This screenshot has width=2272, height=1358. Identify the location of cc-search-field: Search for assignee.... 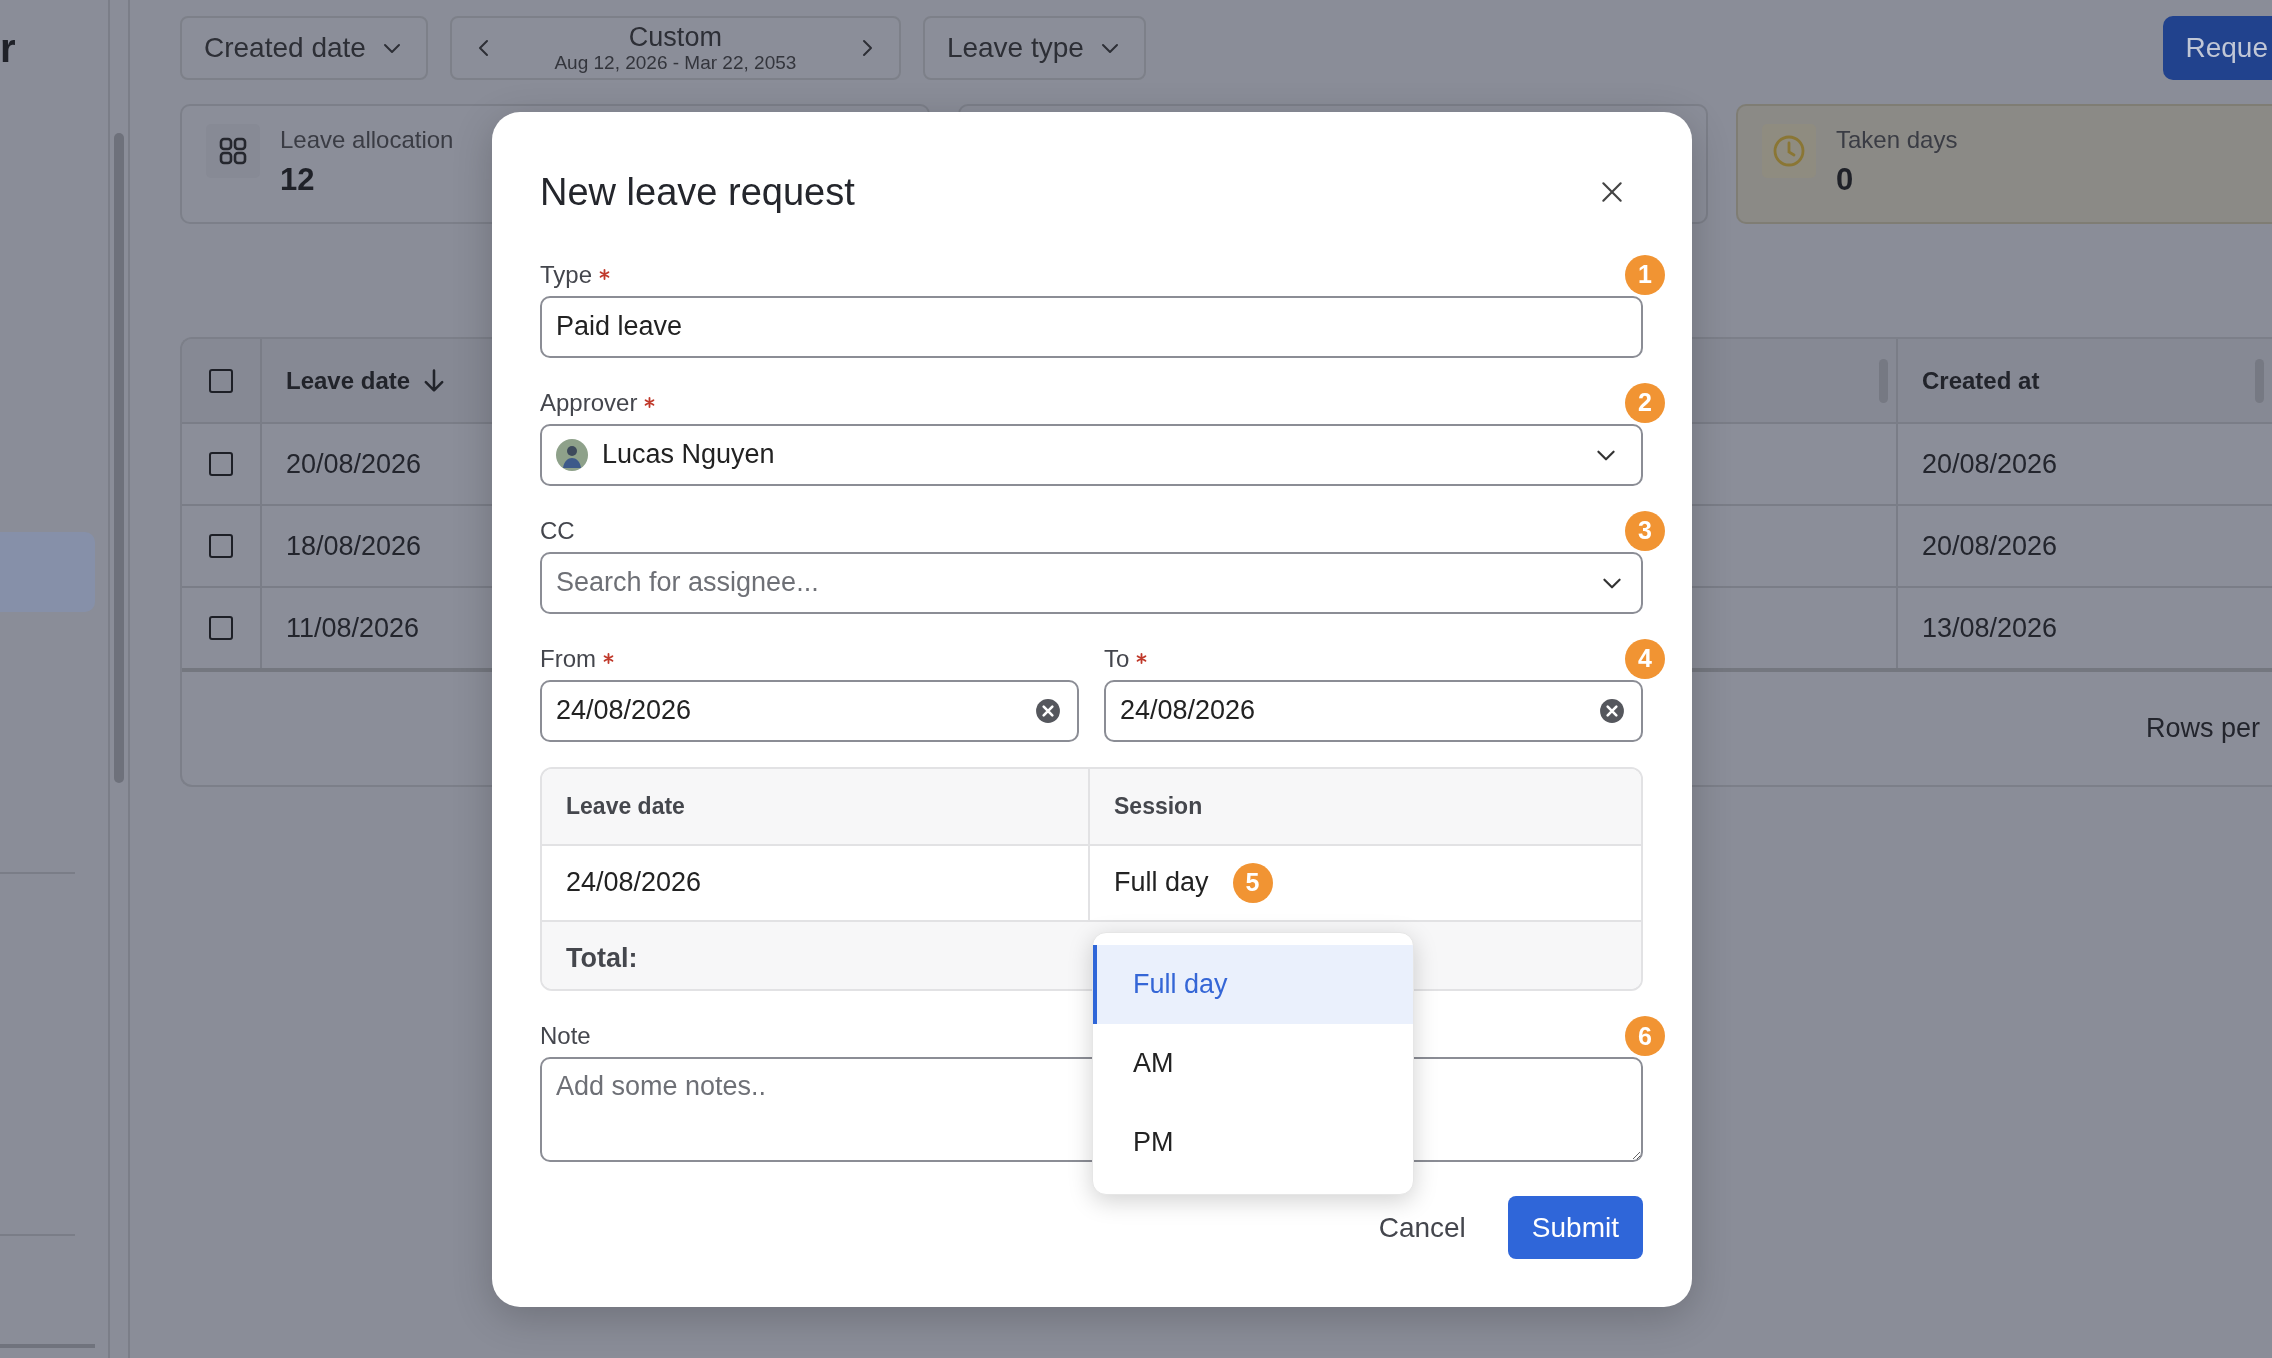
(1091, 582).